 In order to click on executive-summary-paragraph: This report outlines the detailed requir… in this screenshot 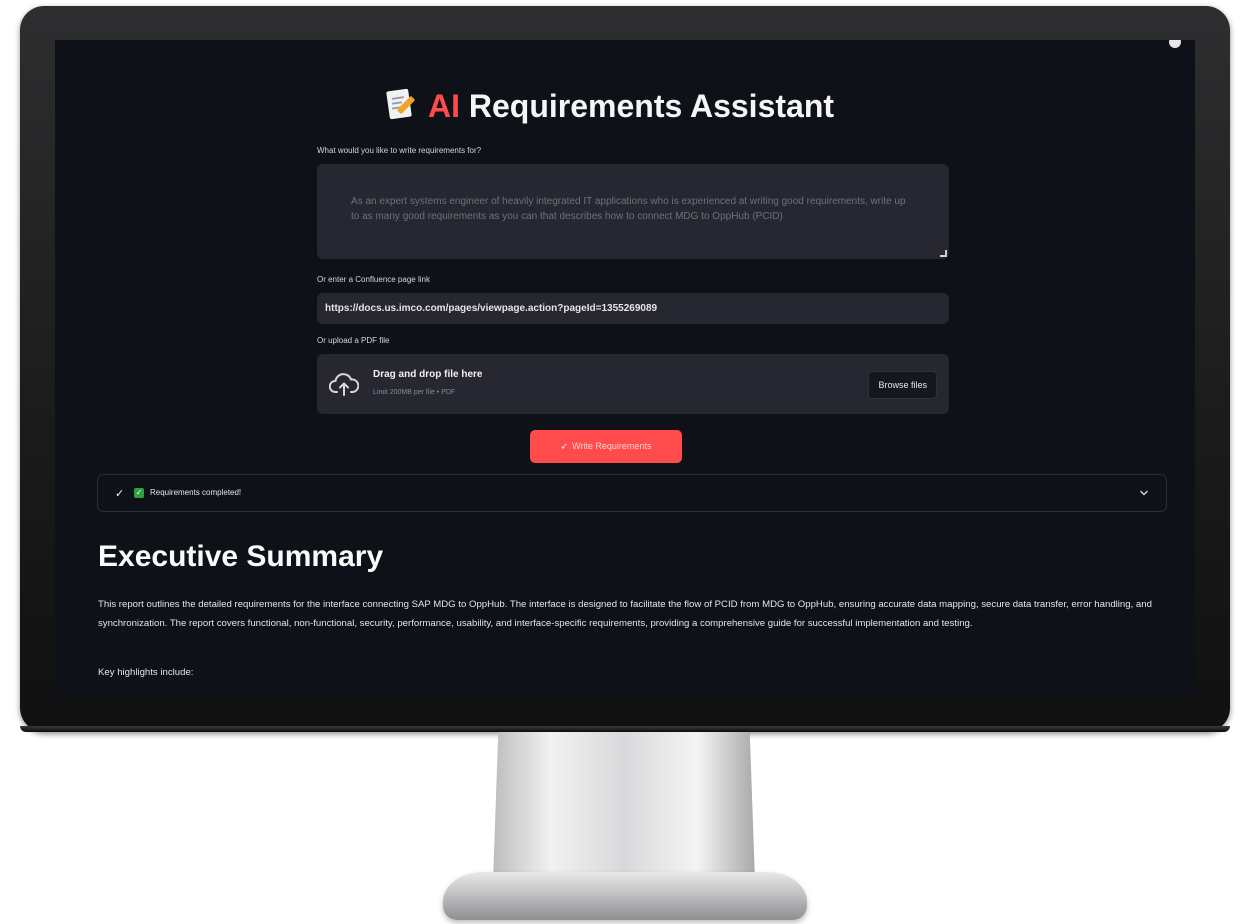, I will do `click(625, 614)`.